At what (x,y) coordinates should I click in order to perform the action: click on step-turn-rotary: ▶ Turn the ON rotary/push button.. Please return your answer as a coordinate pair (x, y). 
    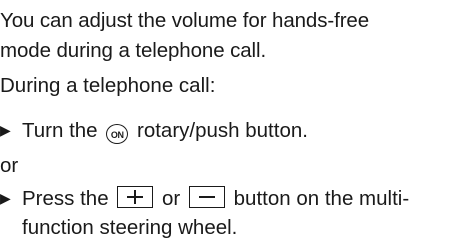
    Looking at the image, I should click on (154, 130).